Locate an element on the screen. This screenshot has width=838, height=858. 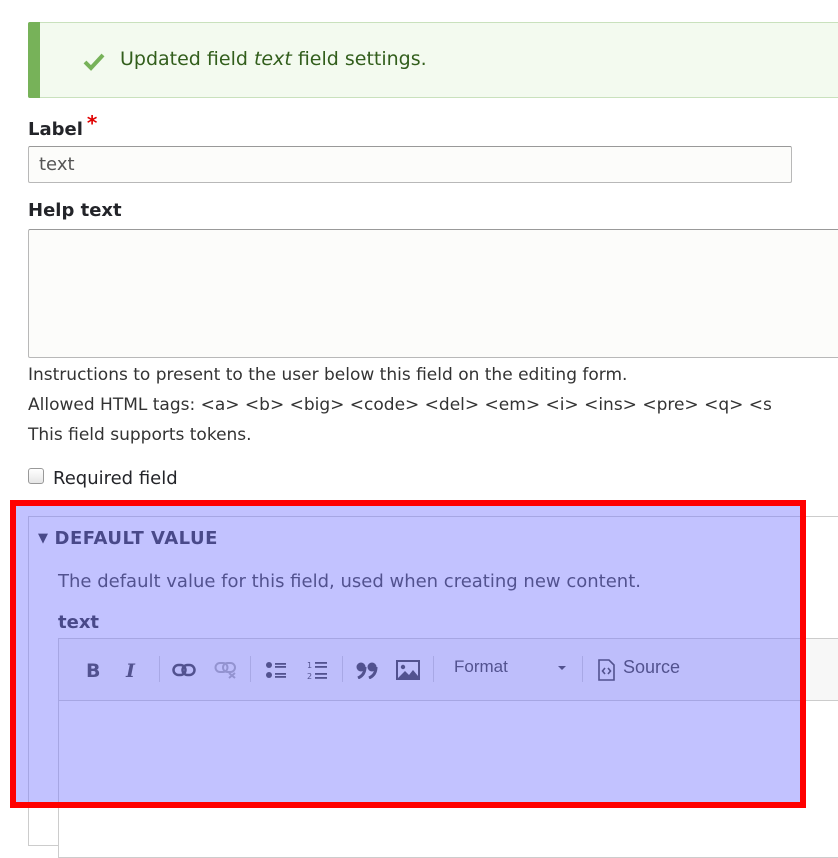
status-field-name: text is located at coordinates (272, 59).